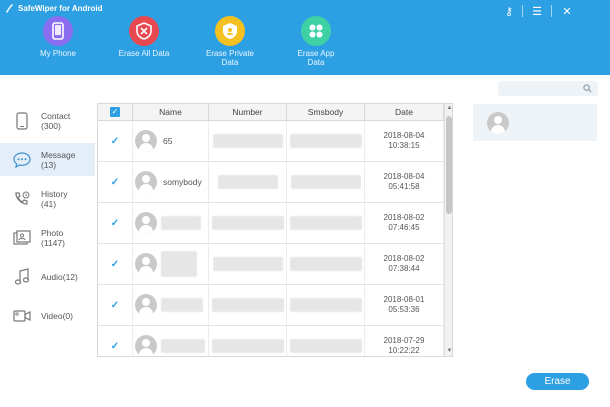 This screenshot has height=407, width=610. Describe the element at coordinates (60, 8) in the screenshot. I see `app-title: SafeWiper for Android` at that location.